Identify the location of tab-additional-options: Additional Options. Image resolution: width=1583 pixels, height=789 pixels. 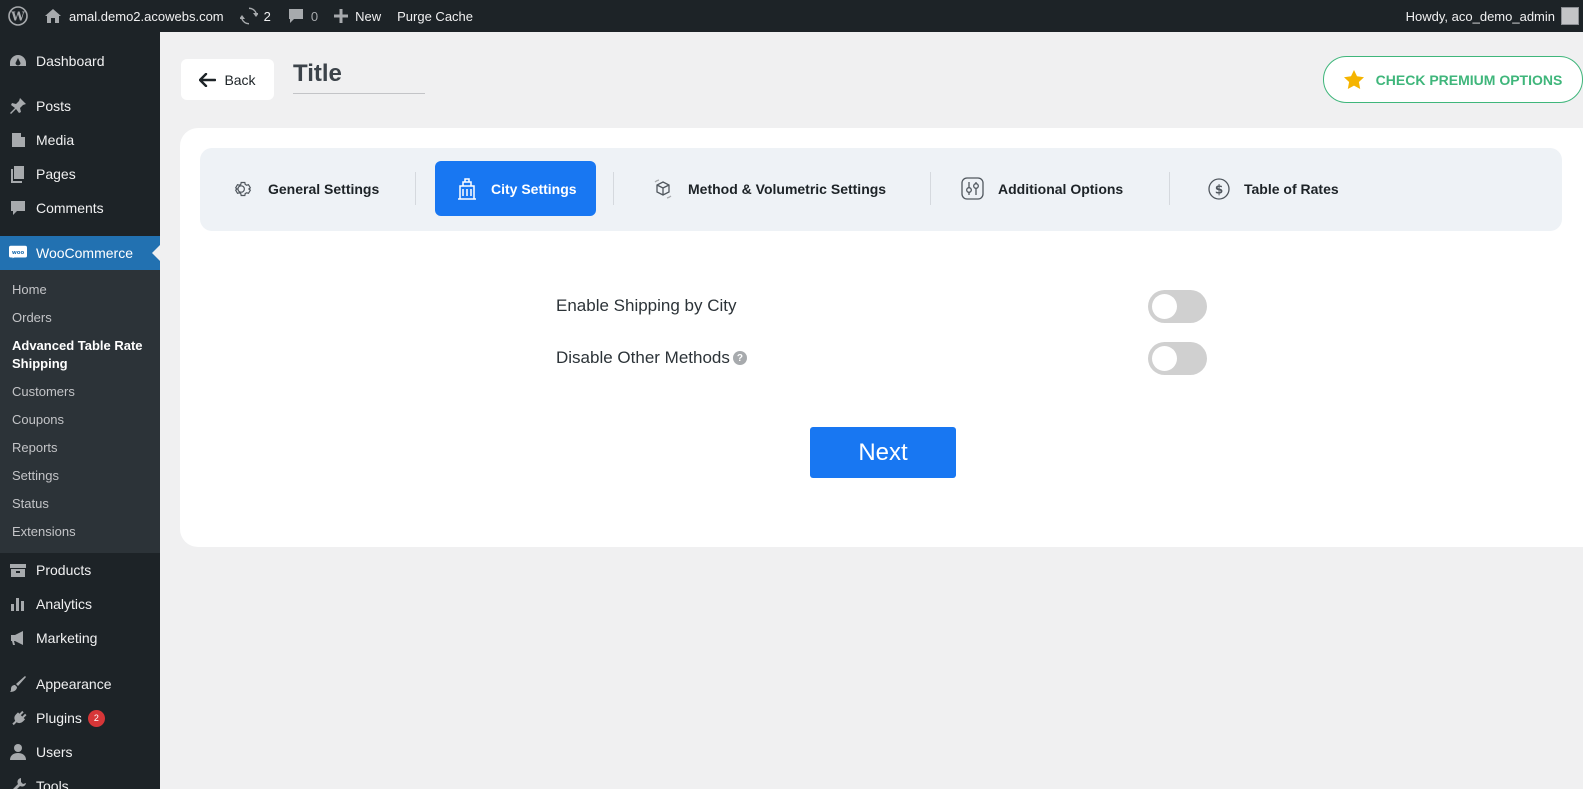
(1042, 188).